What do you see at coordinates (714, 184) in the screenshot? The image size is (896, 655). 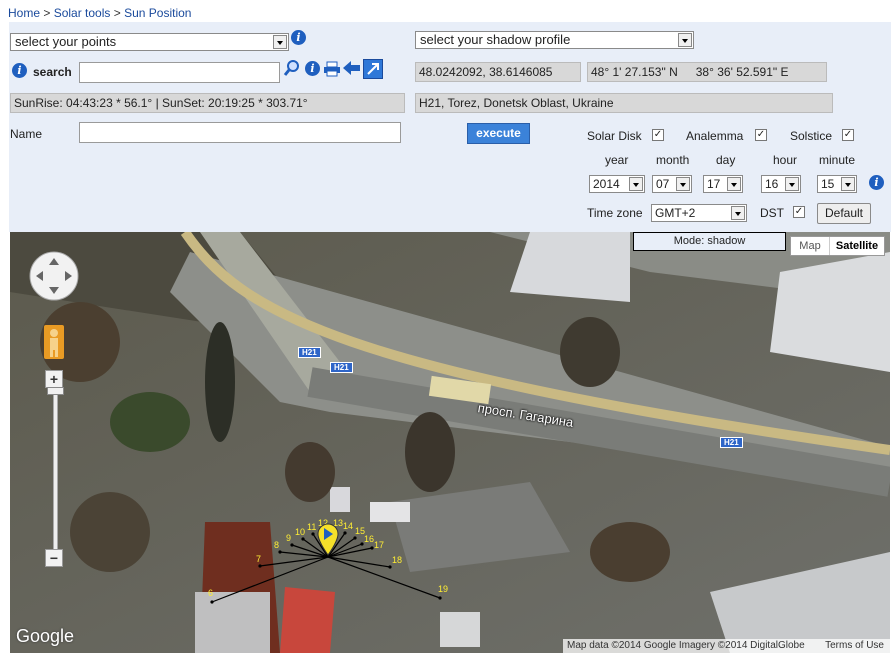 I see `day-value: 17` at bounding box center [714, 184].